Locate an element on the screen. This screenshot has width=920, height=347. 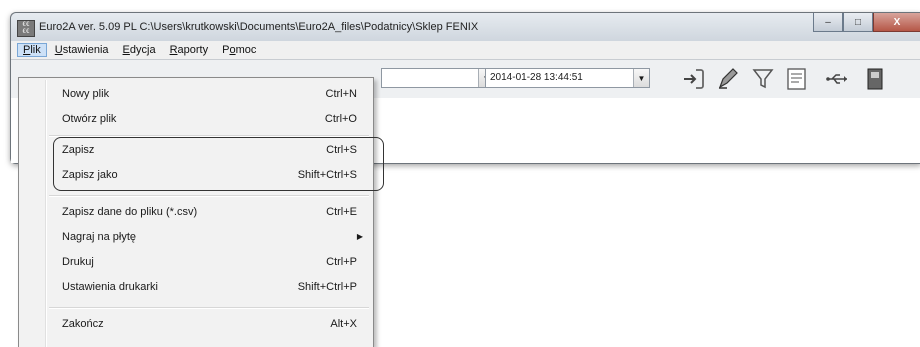
menu-item-nagraj-na-plyte: Nagraj na płytę ▶ is located at coordinates (196, 238).